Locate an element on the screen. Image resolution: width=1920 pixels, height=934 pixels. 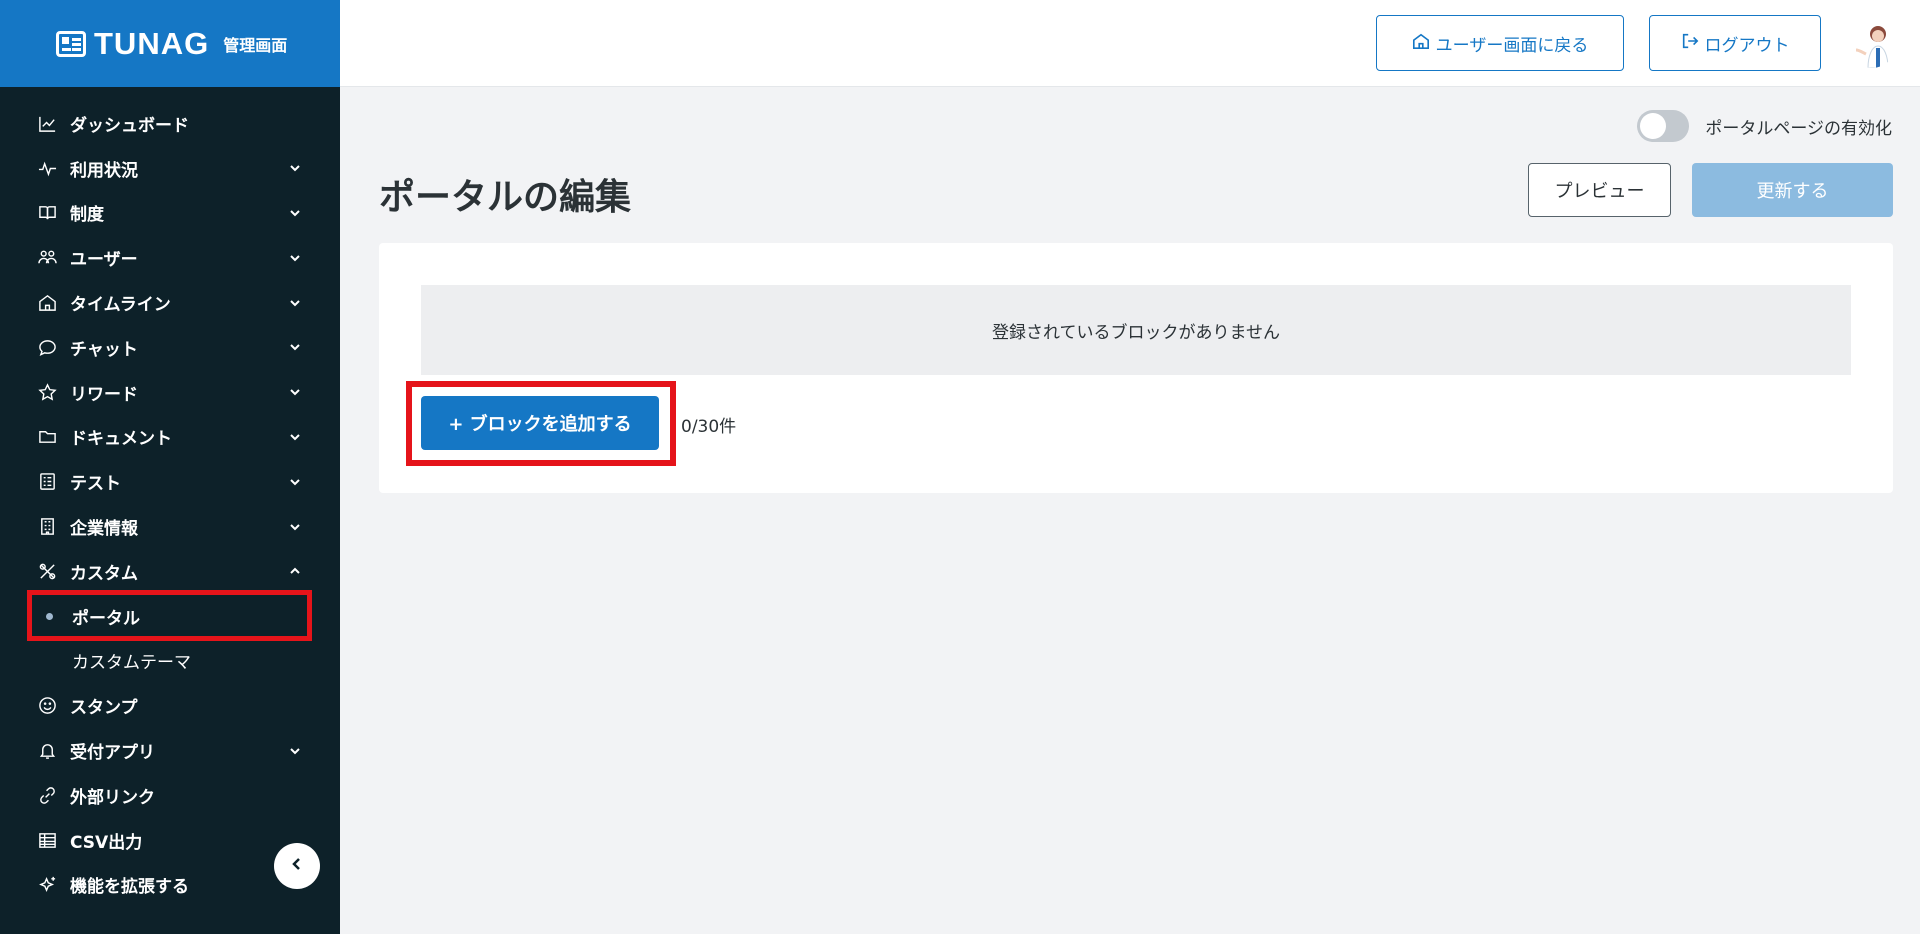
sidebar-item-dashboard: ダッシュボード is located at coordinates (170, 123).